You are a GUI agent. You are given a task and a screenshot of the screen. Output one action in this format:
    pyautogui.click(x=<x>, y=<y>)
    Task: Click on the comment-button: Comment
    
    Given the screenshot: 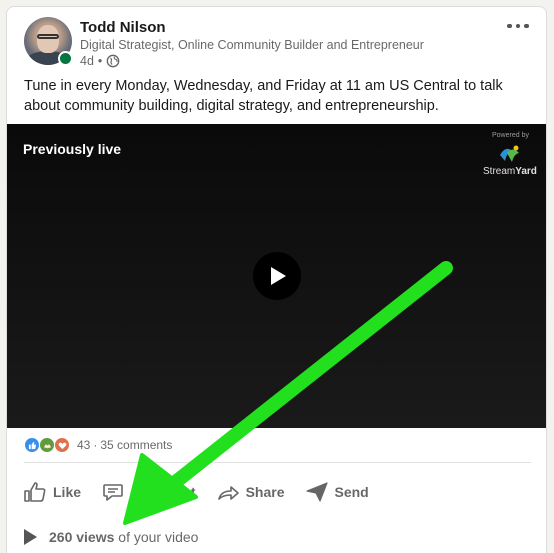 What is the action you would take?
    pyautogui.click(x=148, y=492)
    